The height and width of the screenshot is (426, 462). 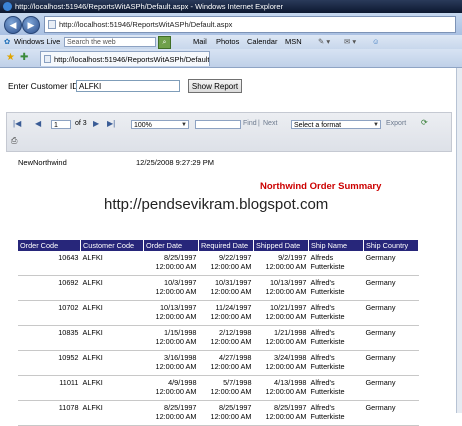 What do you see at coordinates (215, 86) in the screenshot?
I see `show-report-button: Show Report` at bounding box center [215, 86].